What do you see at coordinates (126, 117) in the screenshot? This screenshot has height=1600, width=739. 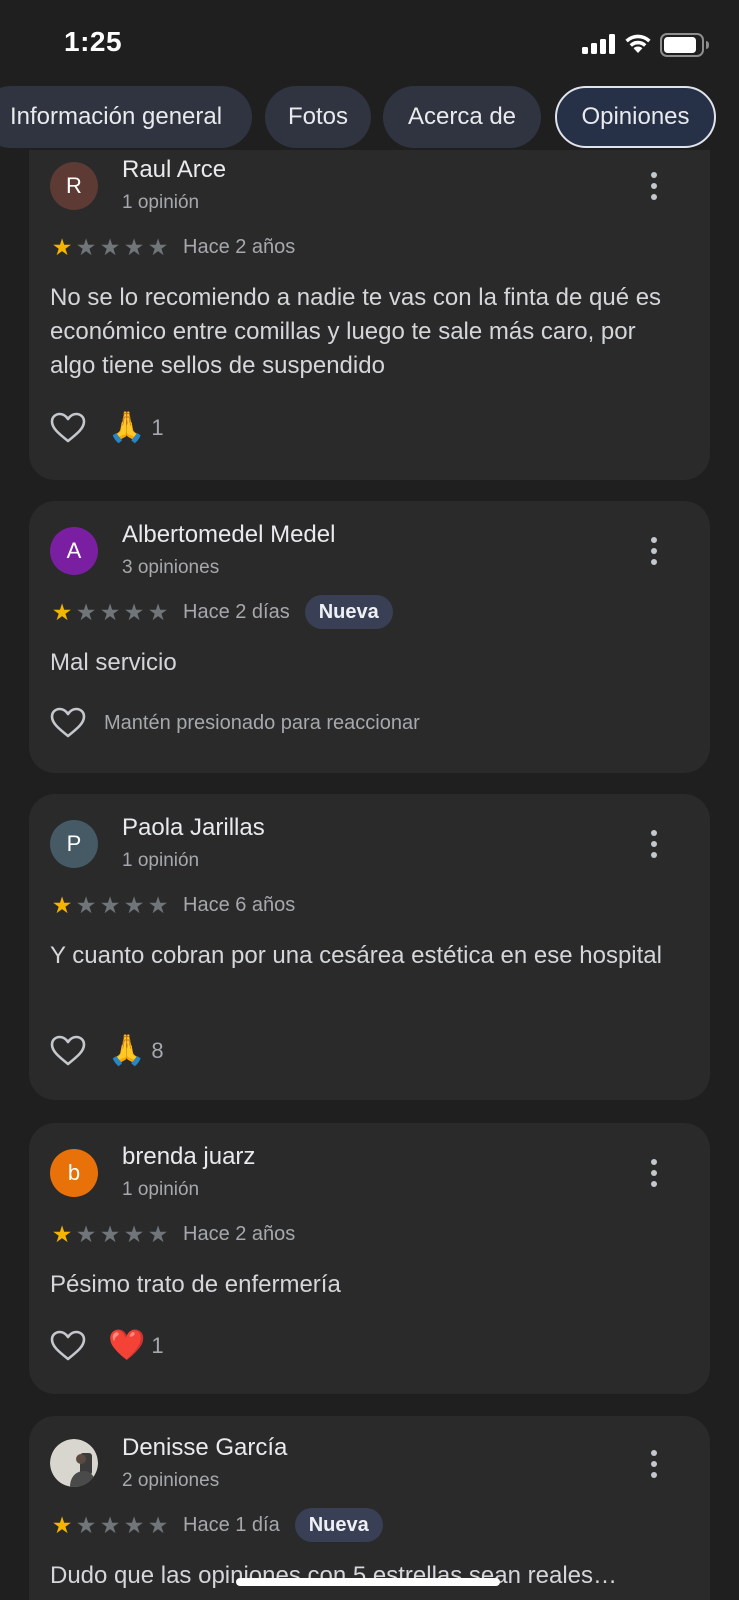 I see `tab-informacion-general: Información general` at bounding box center [126, 117].